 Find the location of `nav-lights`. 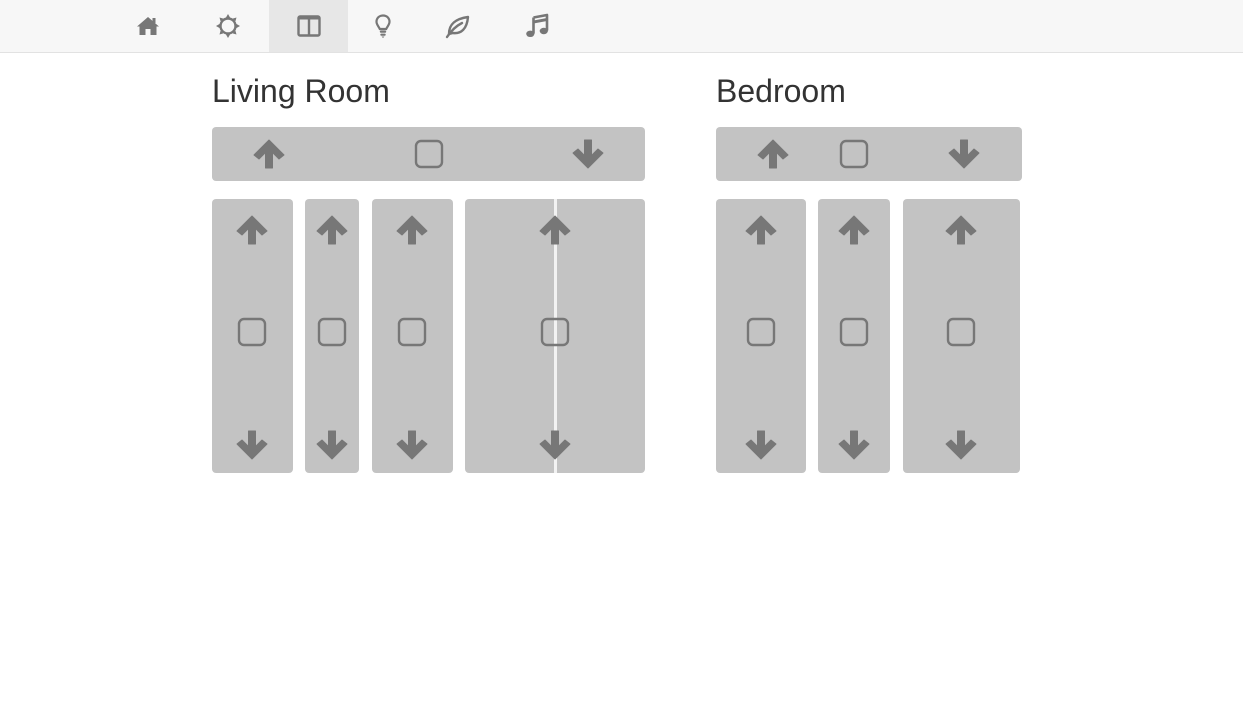

nav-lights is located at coordinates (382, 26).